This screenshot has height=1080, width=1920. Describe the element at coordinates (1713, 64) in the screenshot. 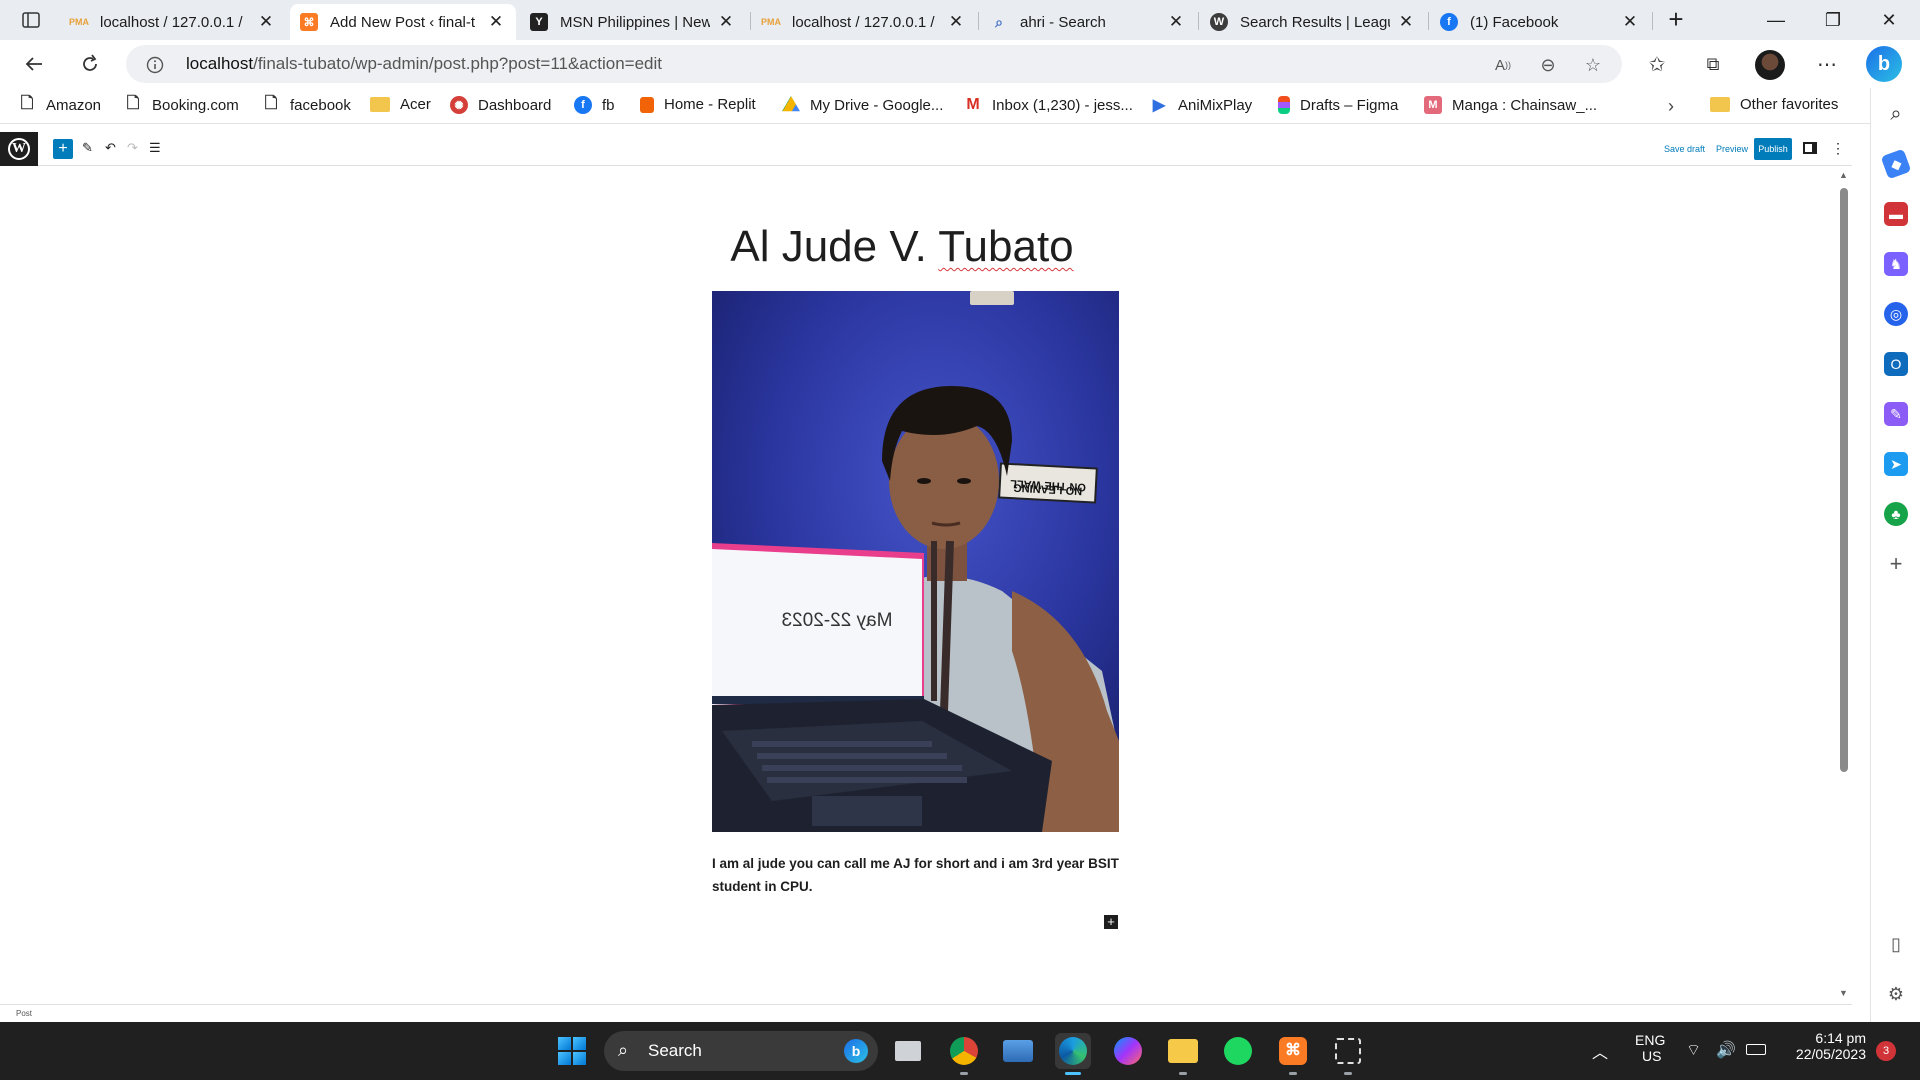

I see `collections-button: ⧉` at that location.